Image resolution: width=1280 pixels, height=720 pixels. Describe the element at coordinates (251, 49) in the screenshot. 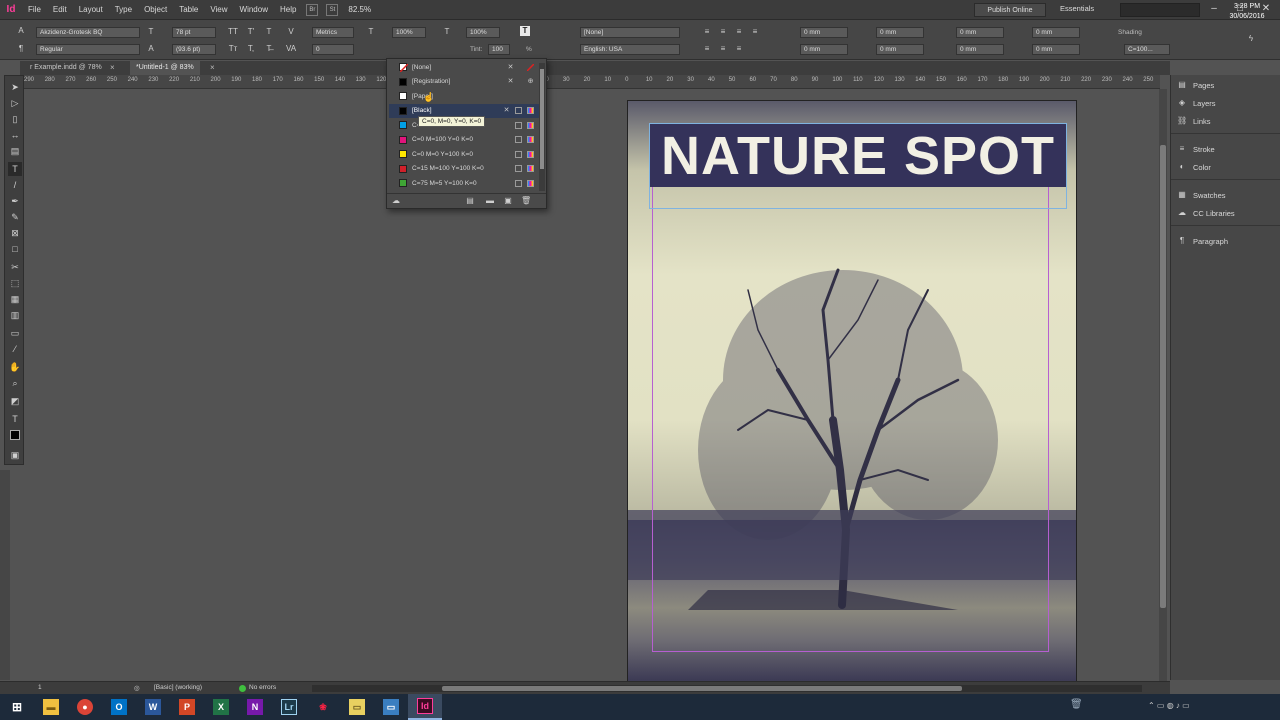

I see `subscript-icon: T,` at that location.